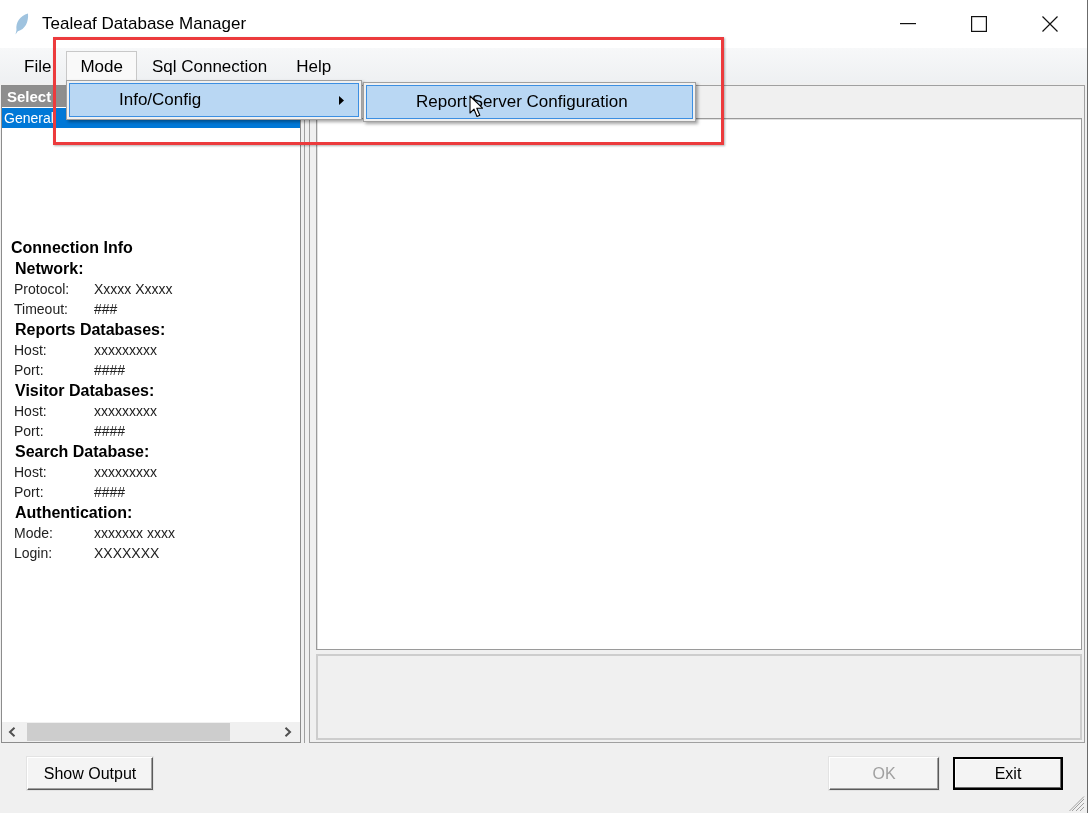  Describe the element at coordinates (34, 553) in the screenshot. I see `field-label: Login:` at that location.